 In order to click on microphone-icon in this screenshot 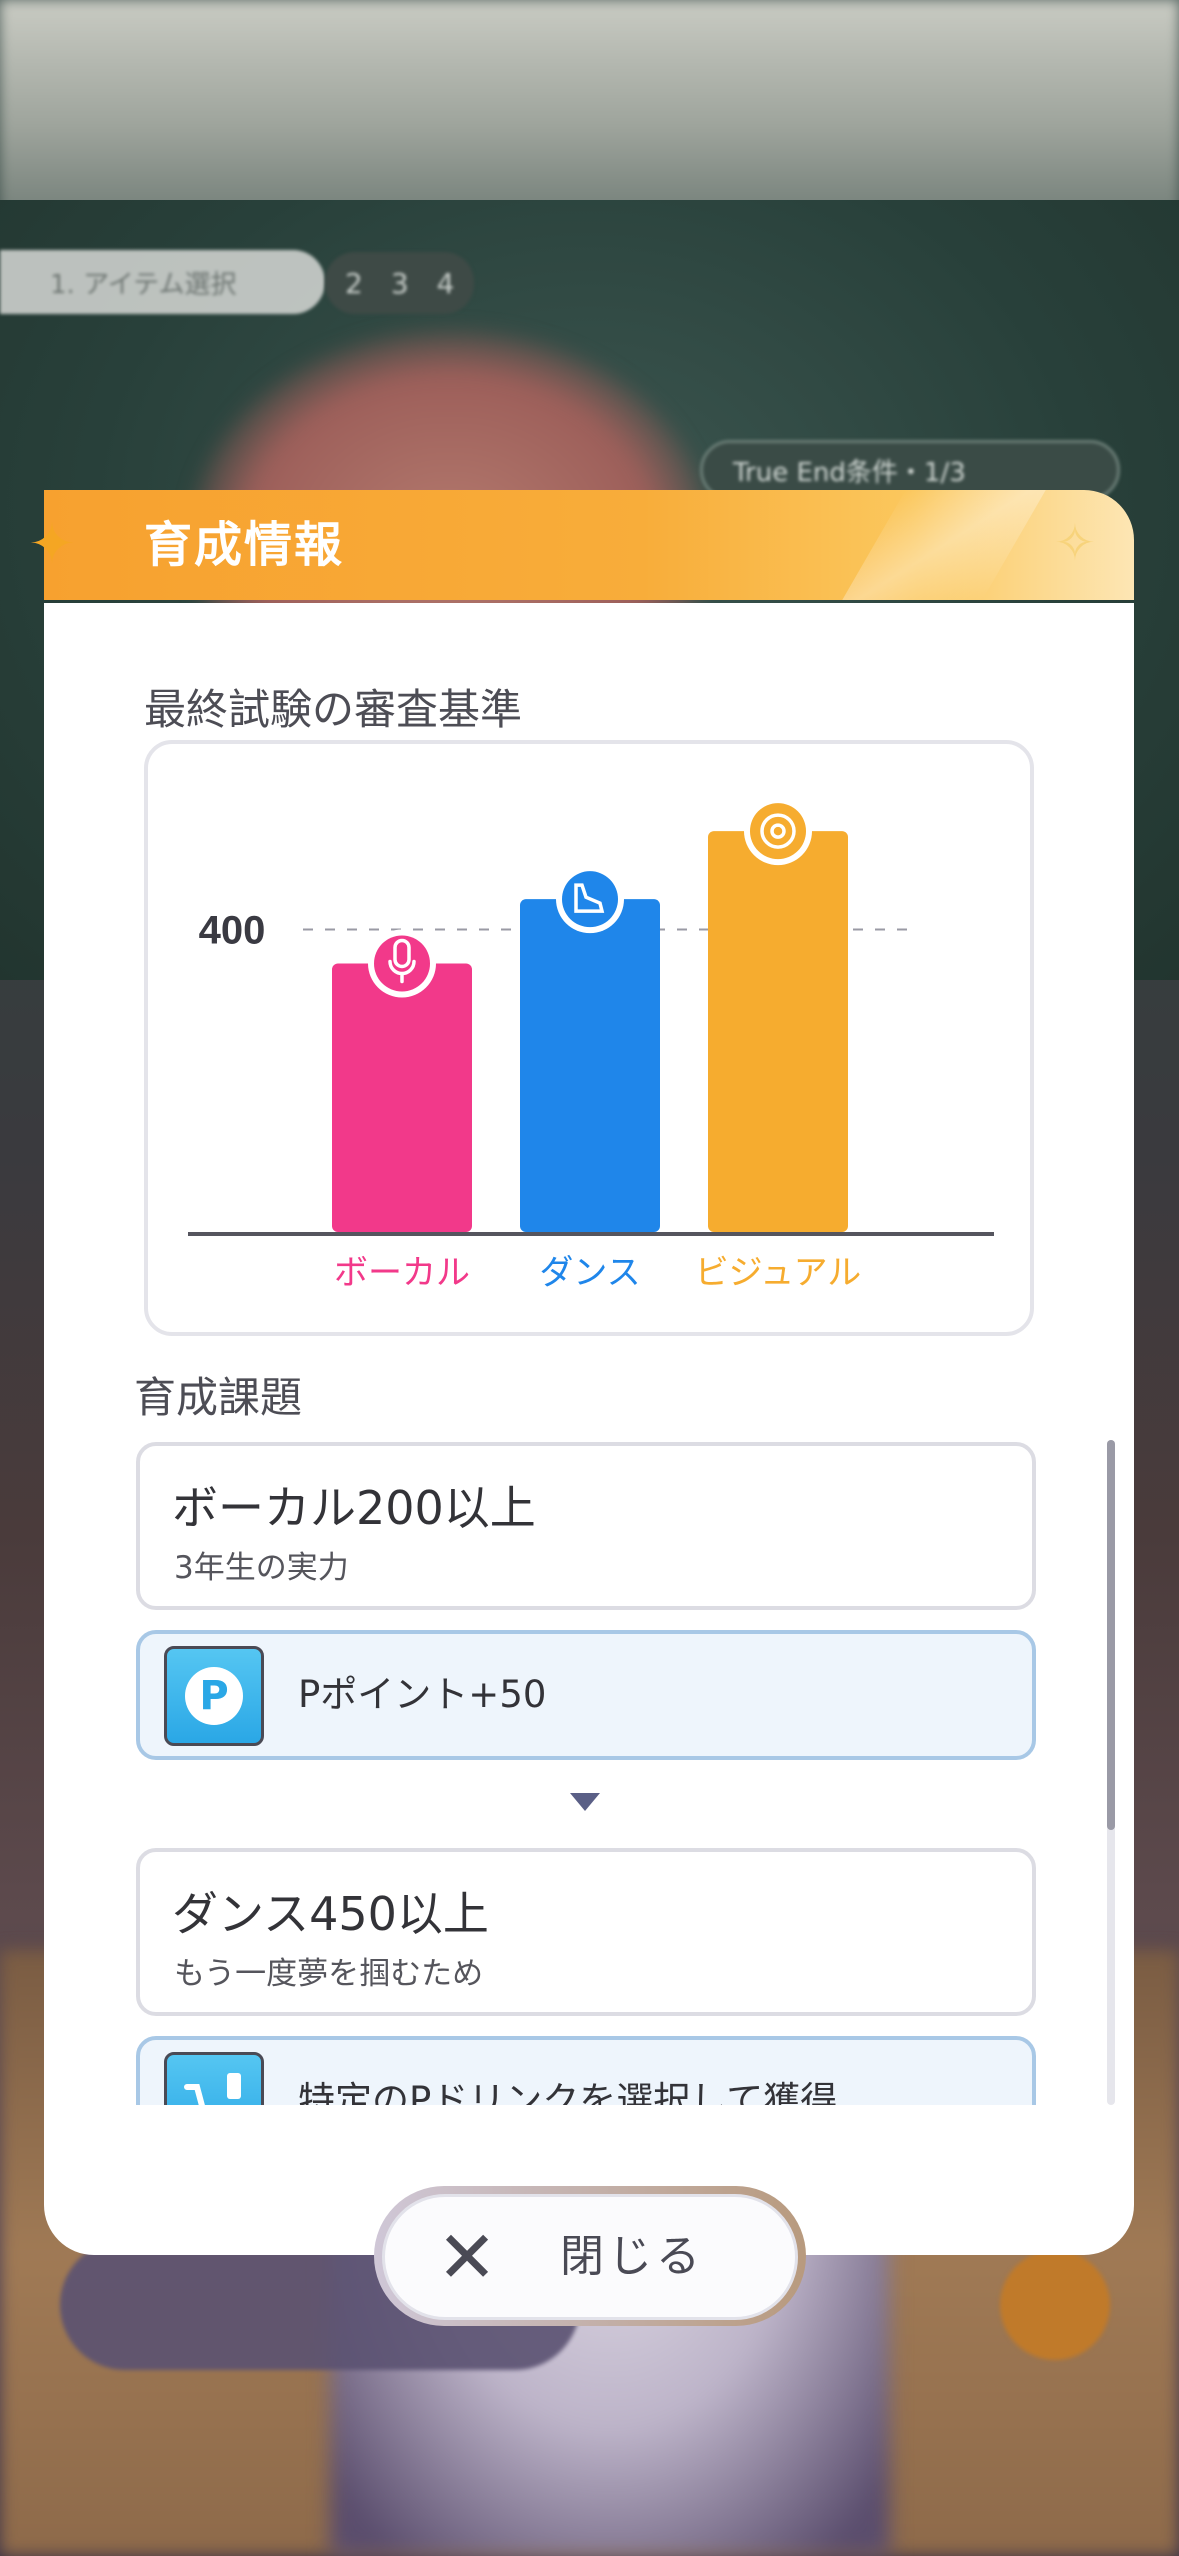, I will do `click(402, 963)`.